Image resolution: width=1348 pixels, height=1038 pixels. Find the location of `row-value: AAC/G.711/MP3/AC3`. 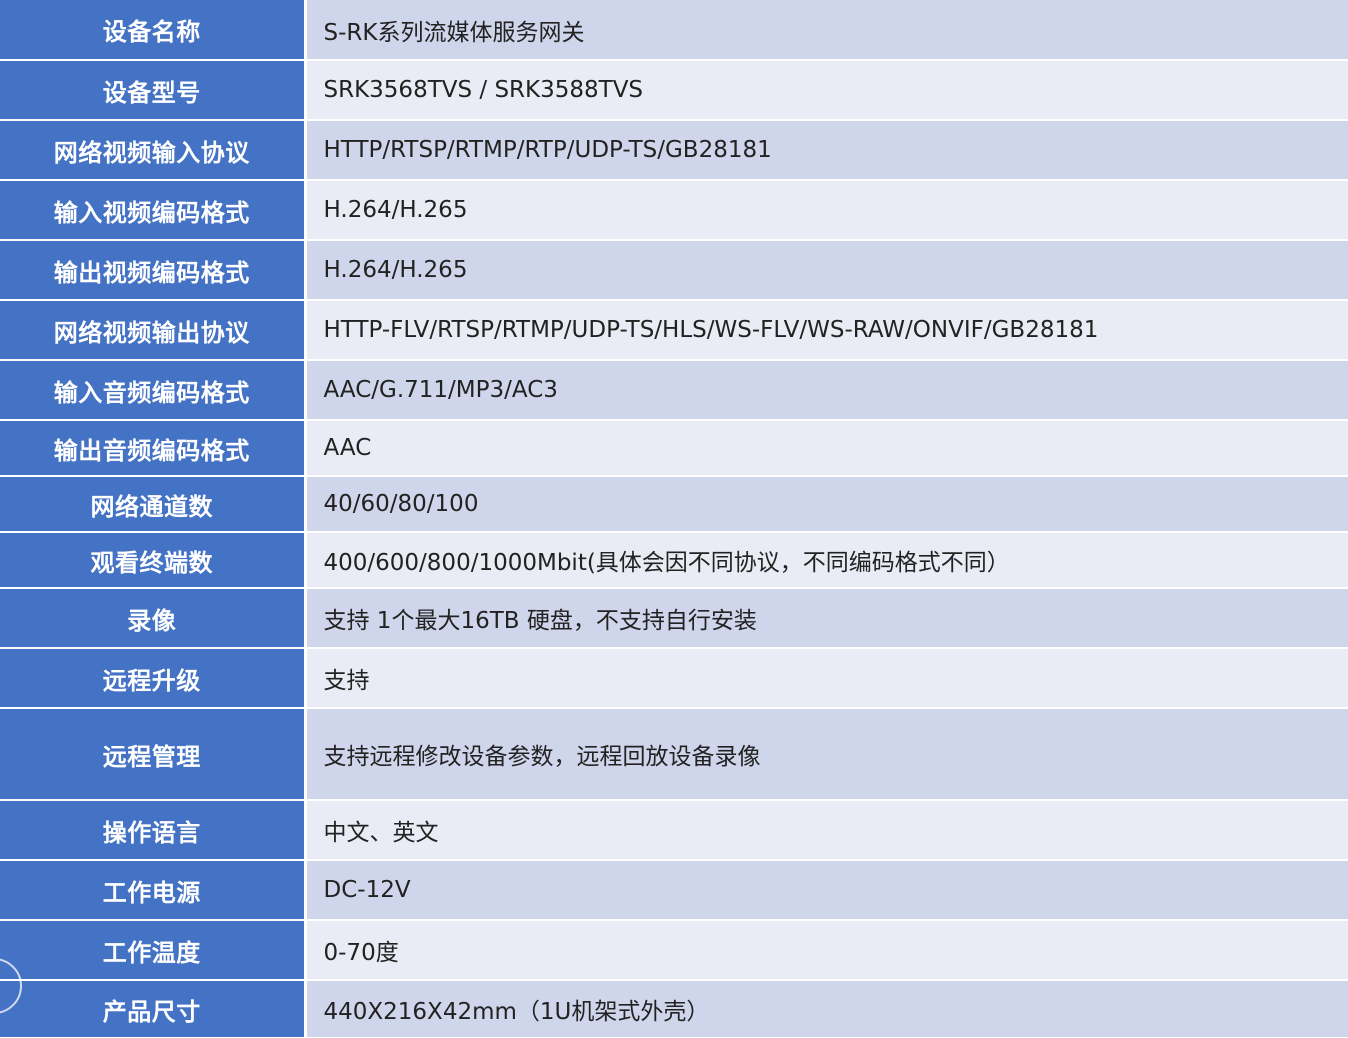

row-value: AAC/G.711/MP3/AC3 is located at coordinates (826, 390).